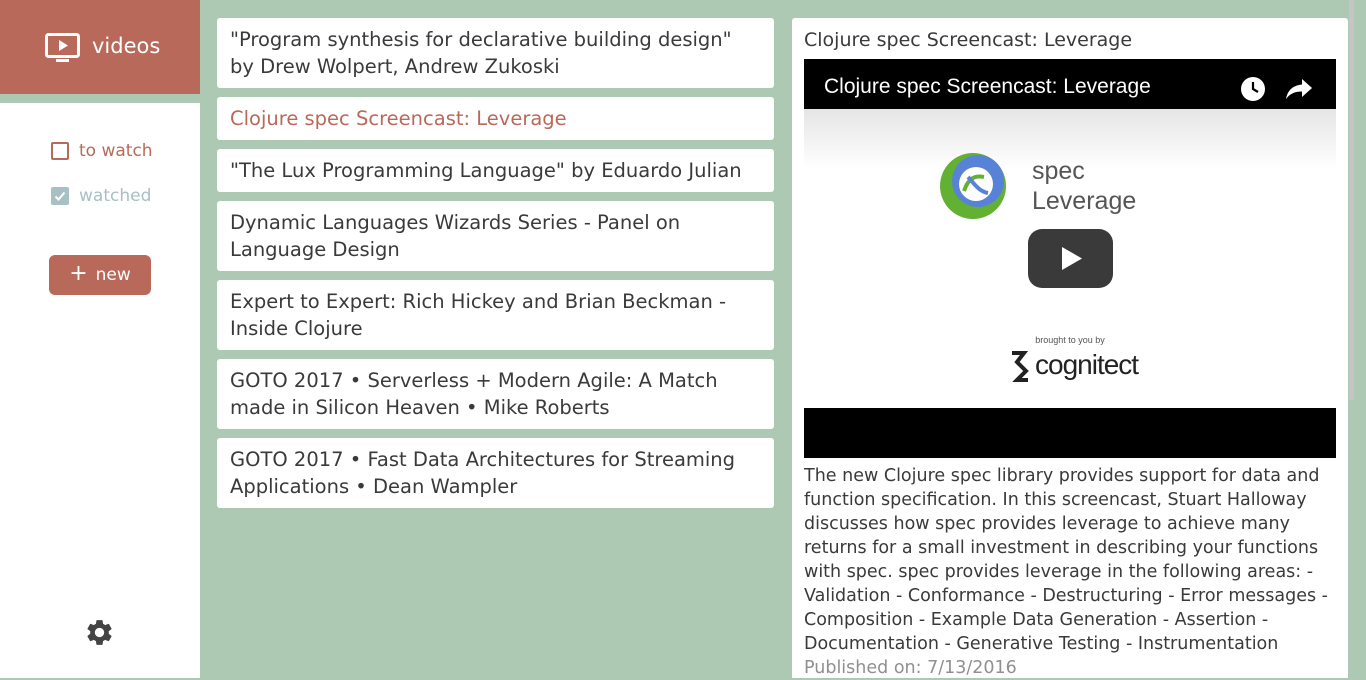  What do you see at coordinates (100, 98) in the screenshot?
I see `header-gap` at bounding box center [100, 98].